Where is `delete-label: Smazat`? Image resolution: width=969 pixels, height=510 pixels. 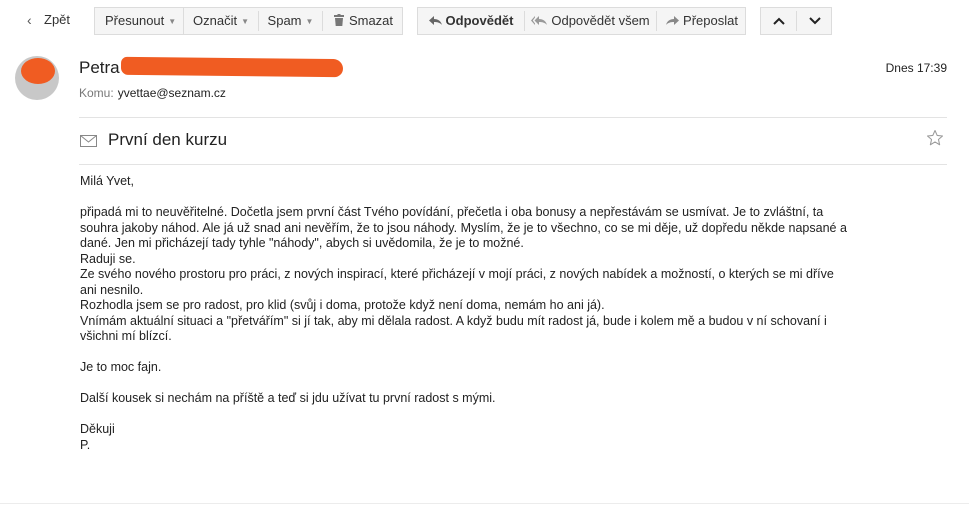 delete-label: Smazat is located at coordinates (371, 20).